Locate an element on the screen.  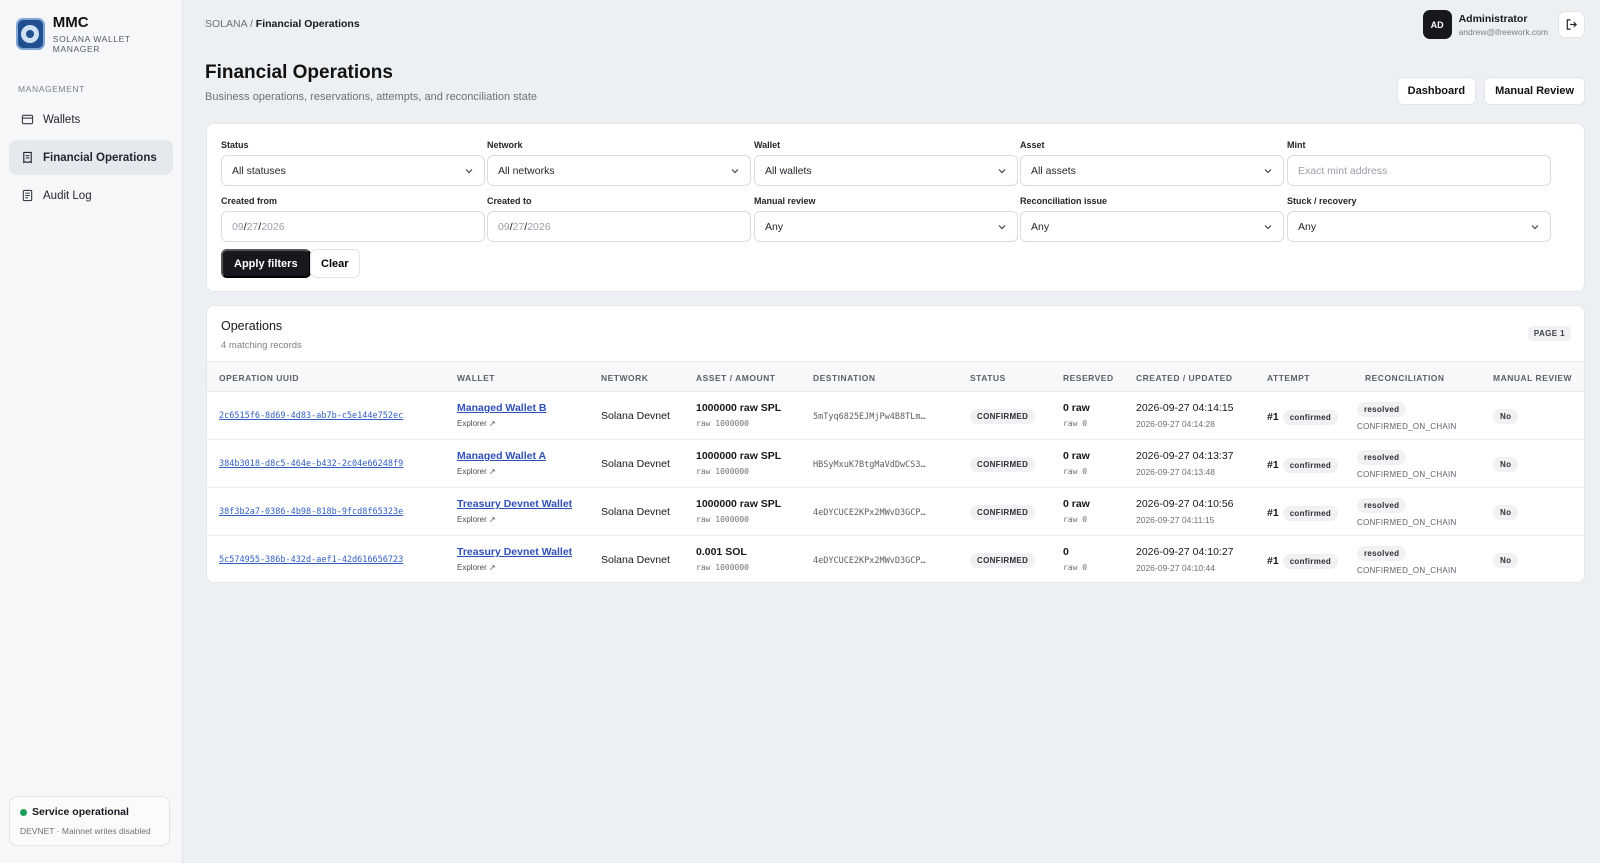
network-filter-label: Network is located at coordinates (505, 145).